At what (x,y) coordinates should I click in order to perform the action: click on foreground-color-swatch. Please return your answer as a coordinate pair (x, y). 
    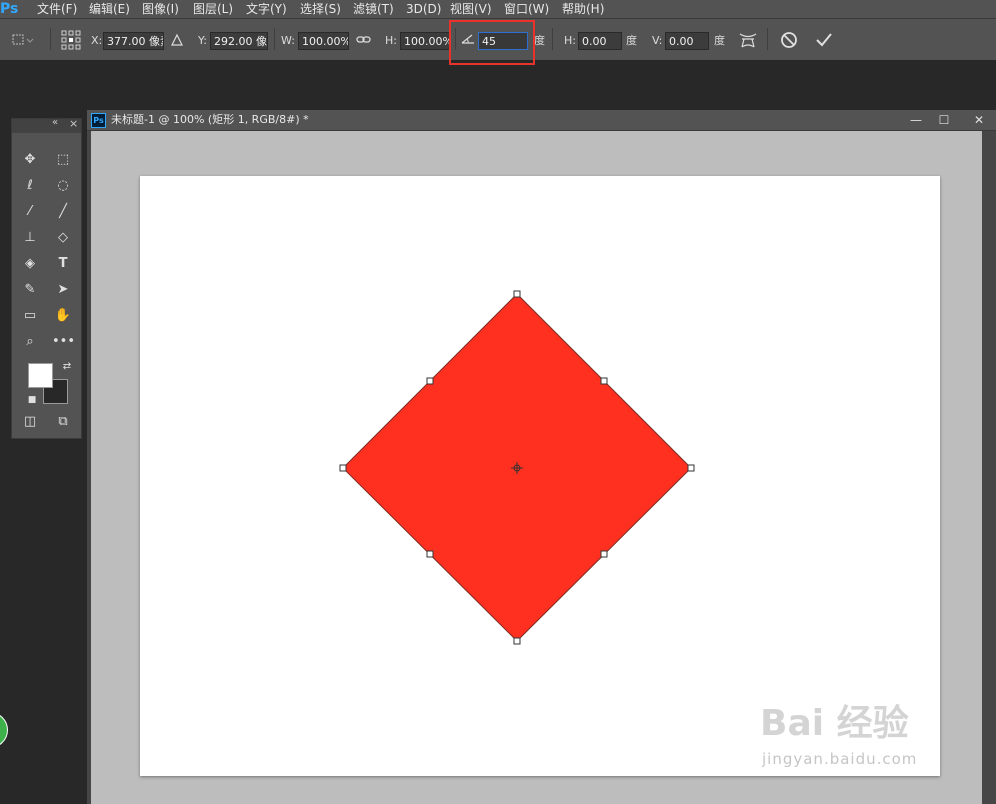
    Looking at the image, I should click on (40, 375).